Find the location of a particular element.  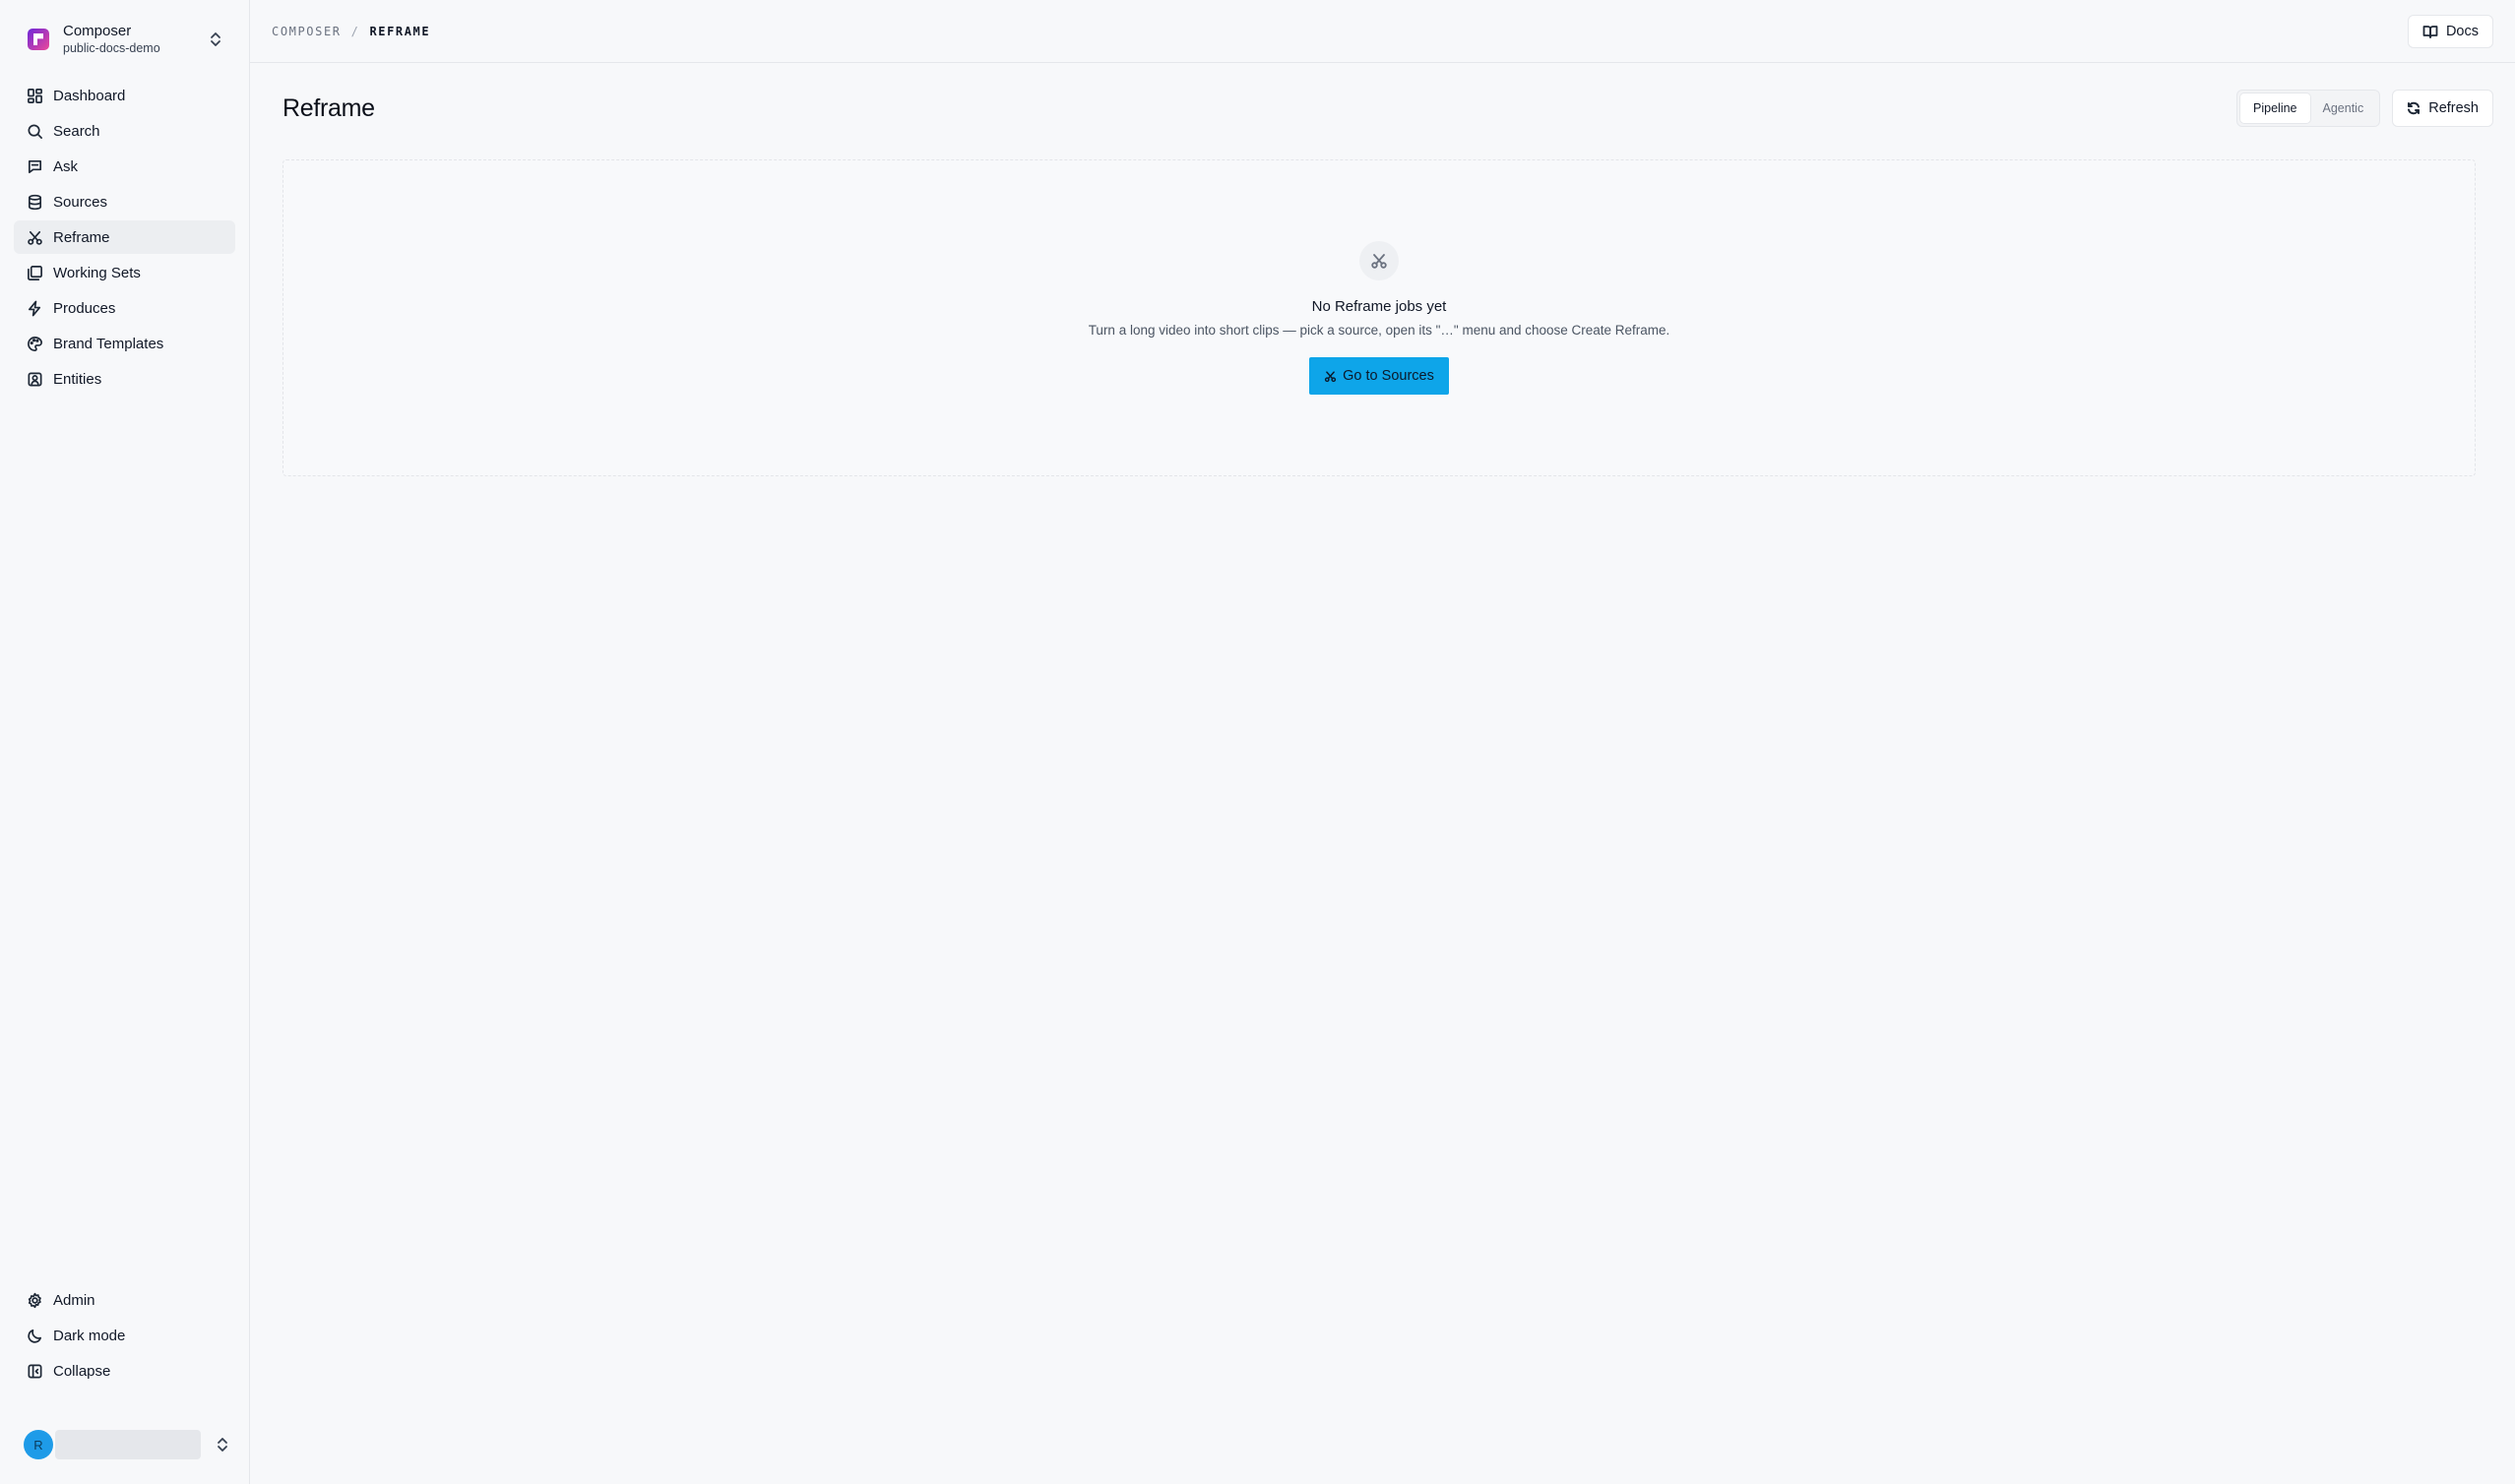

contact-icon is located at coordinates (34, 379).